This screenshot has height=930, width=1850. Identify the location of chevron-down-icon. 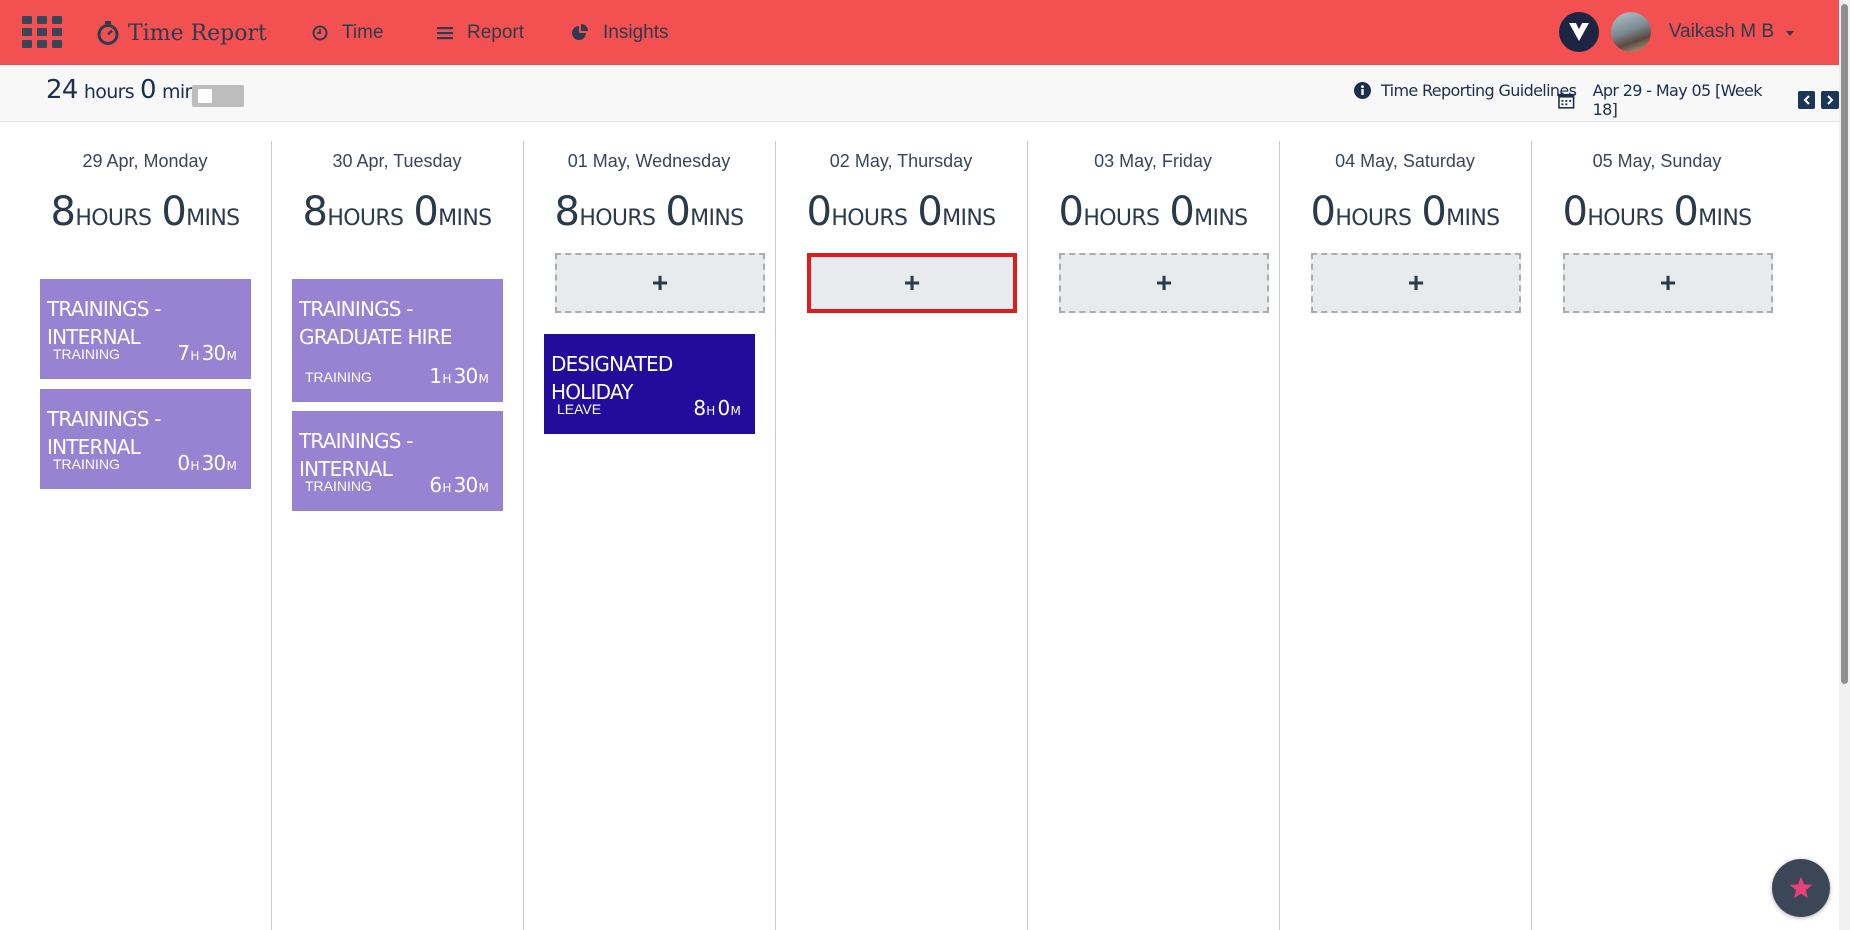
(1790, 33).